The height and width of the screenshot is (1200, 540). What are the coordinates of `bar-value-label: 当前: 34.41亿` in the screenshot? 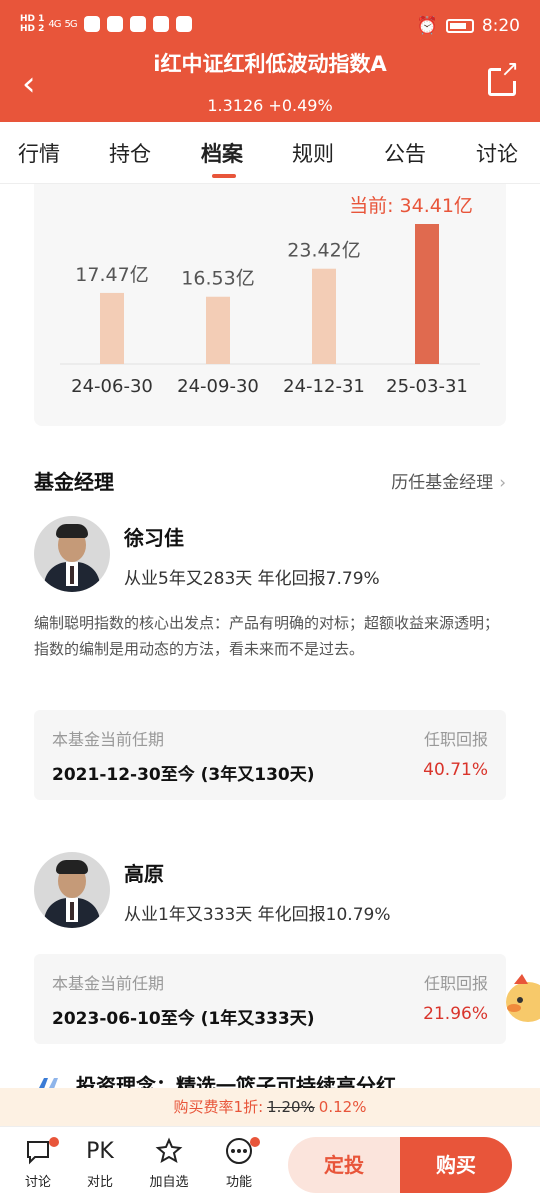 It's located at (411, 206).